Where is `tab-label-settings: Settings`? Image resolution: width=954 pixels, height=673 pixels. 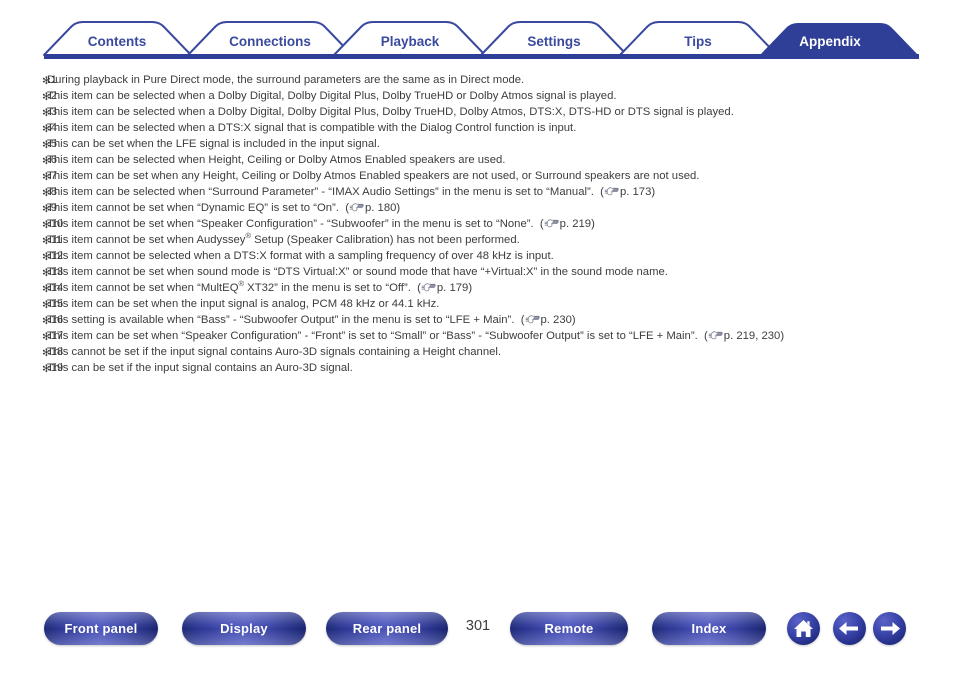
tab-label-settings: Settings is located at coordinates (553, 41).